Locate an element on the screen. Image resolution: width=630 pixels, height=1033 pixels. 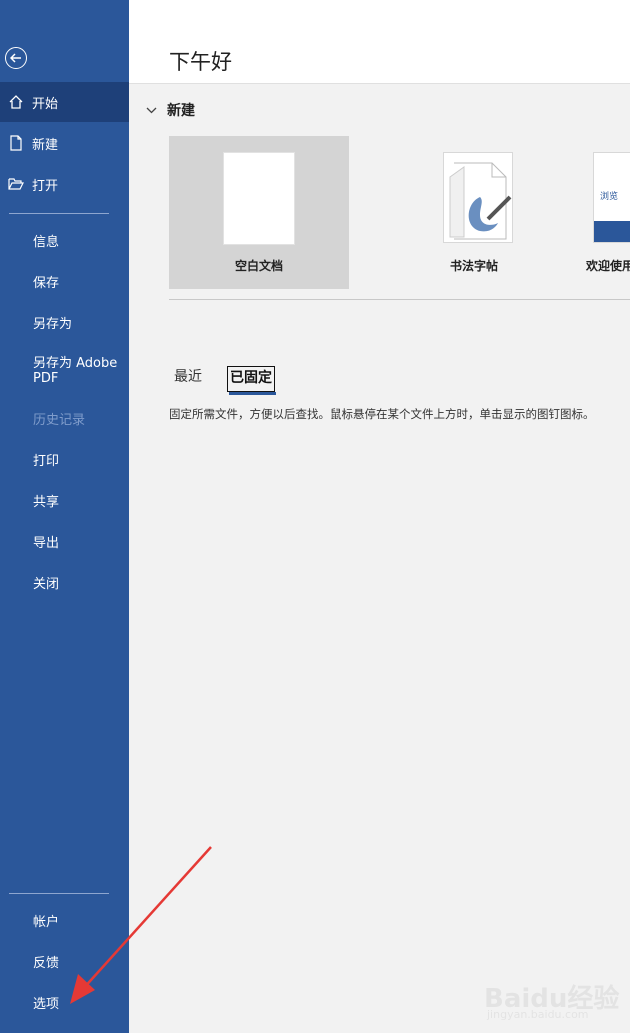
watermark-url: jingyan.baidu.com is located at coordinates (538, 1014).